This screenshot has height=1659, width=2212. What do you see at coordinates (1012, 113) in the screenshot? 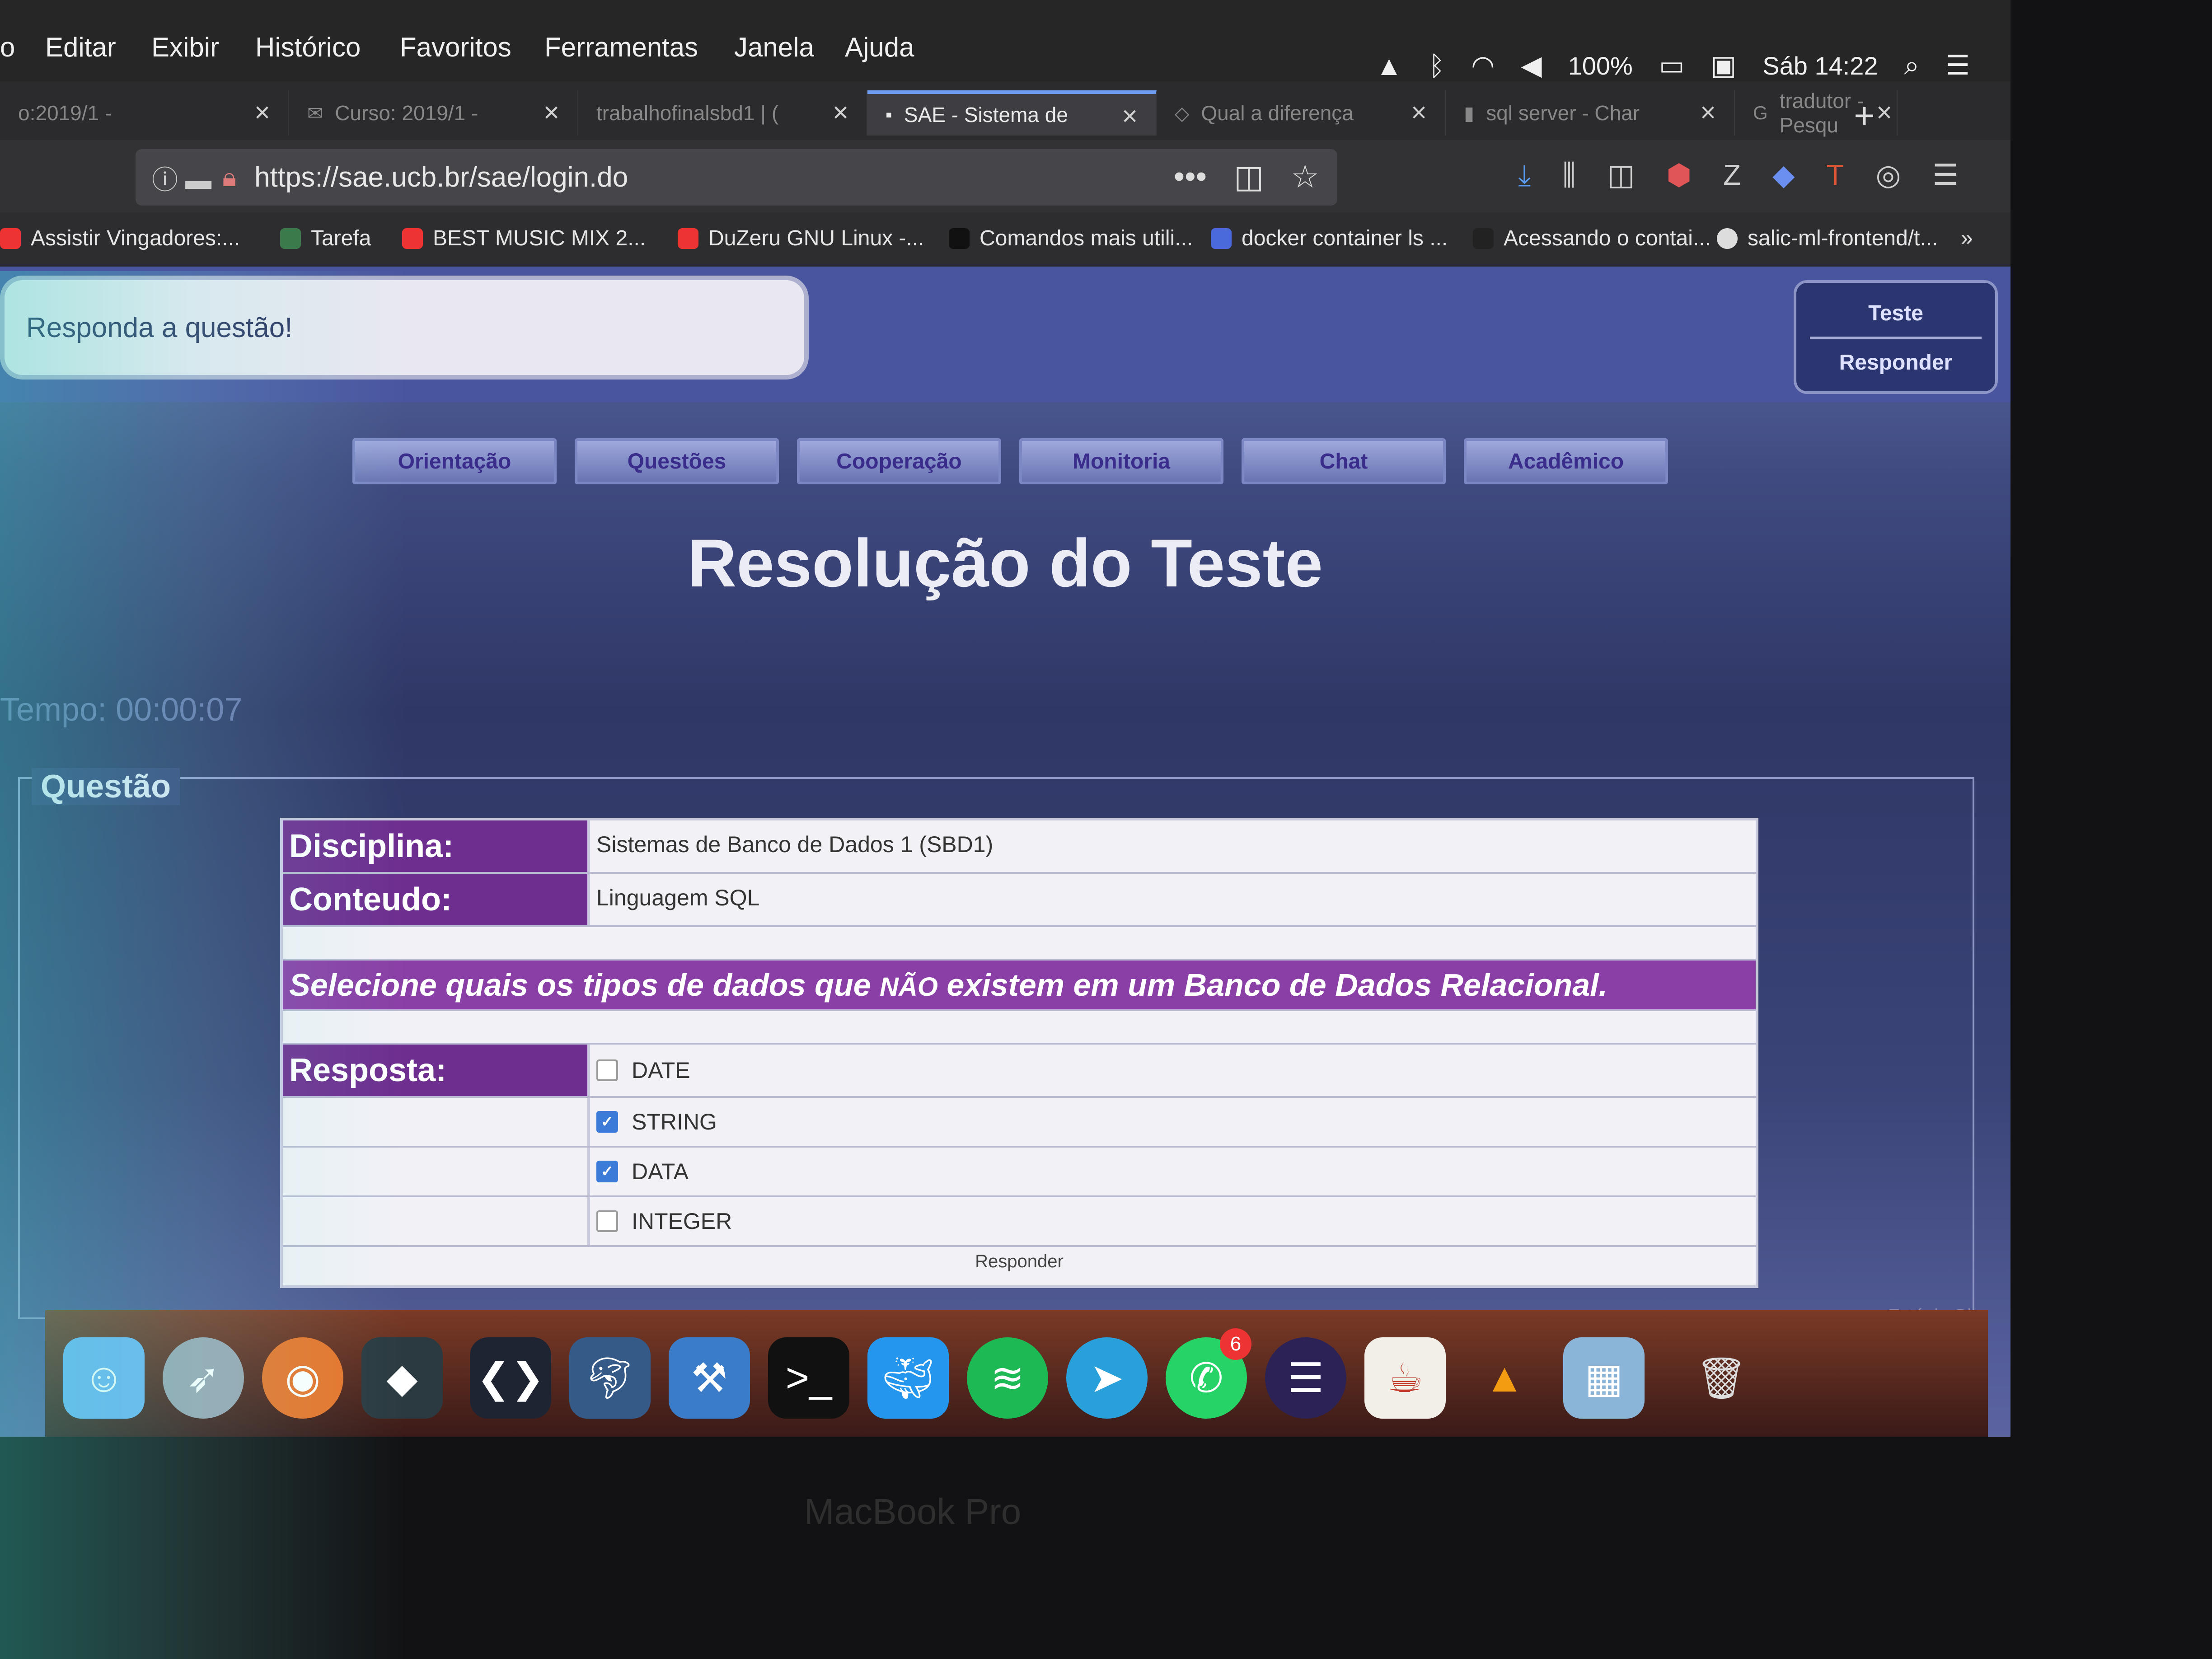
I see `tab-sae-active: ▪ SAE - Sistema de ×` at bounding box center [1012, 113].